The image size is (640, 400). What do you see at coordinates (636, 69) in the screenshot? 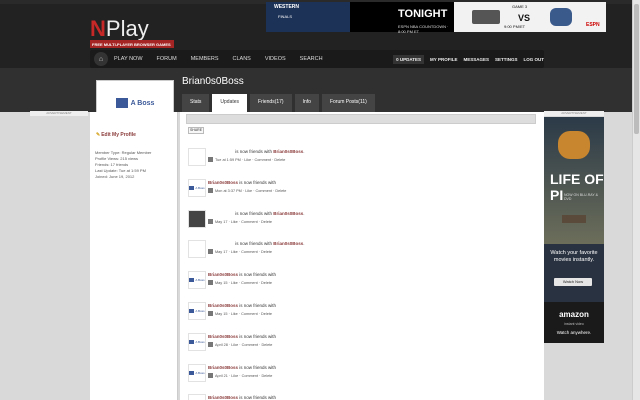
I see `scrollbar-thumb` at bounding box center [636, 69].